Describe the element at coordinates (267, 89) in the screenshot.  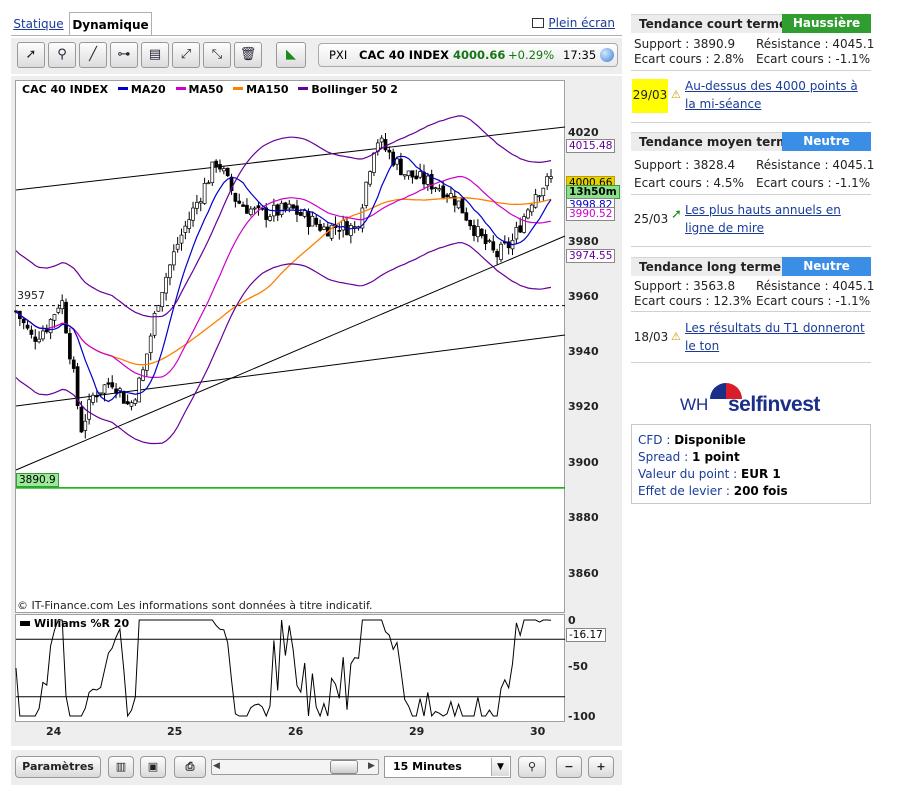
I see `legend-ma150: MA150` at that location.